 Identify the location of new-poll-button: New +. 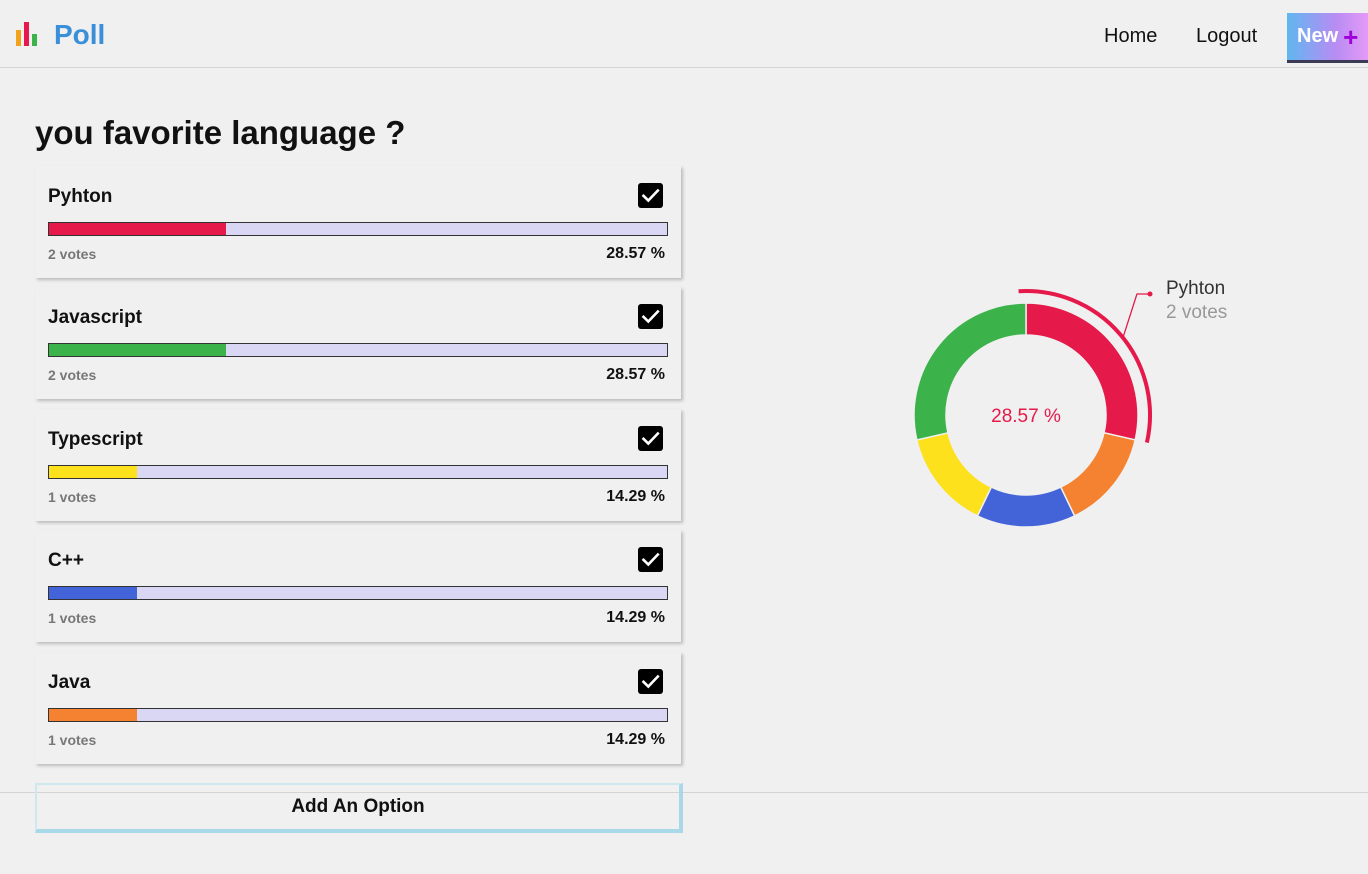
(1327, 38).